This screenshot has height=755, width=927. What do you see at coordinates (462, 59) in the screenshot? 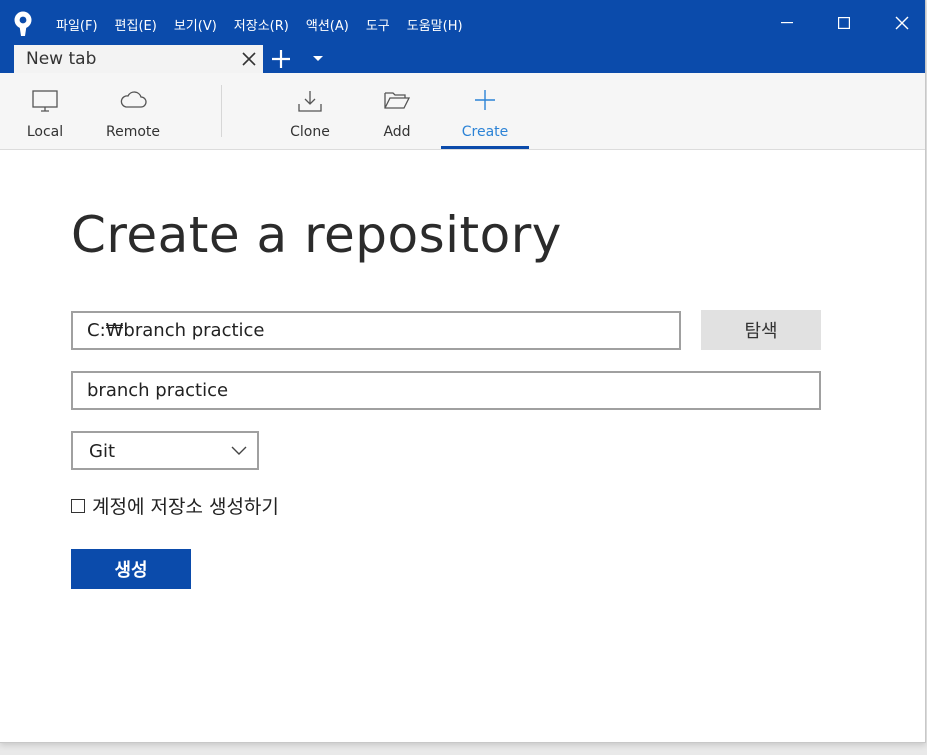
I see `tab-strip: New tab` at bounding box center [462, 59].